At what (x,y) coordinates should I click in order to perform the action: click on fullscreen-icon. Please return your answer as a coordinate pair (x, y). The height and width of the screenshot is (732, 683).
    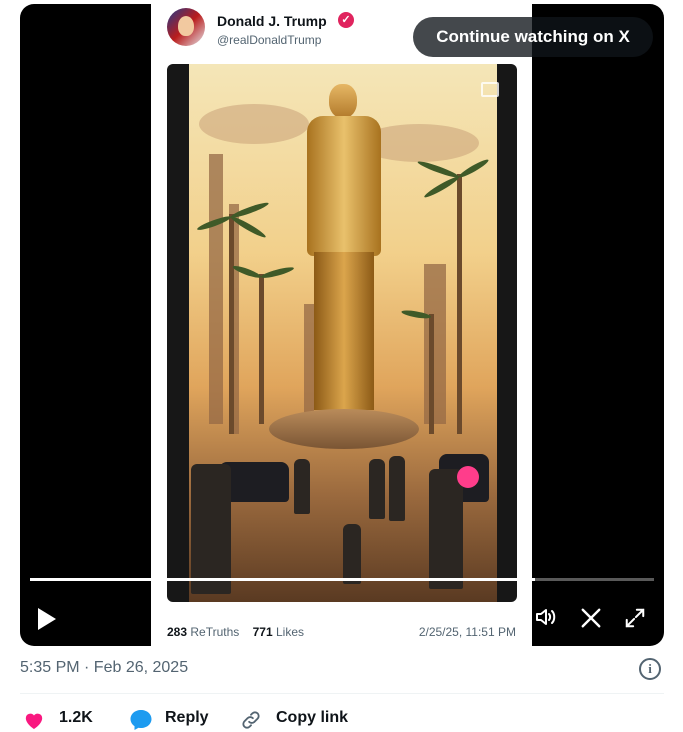
    Looking at the image, I should click on (635, 618).